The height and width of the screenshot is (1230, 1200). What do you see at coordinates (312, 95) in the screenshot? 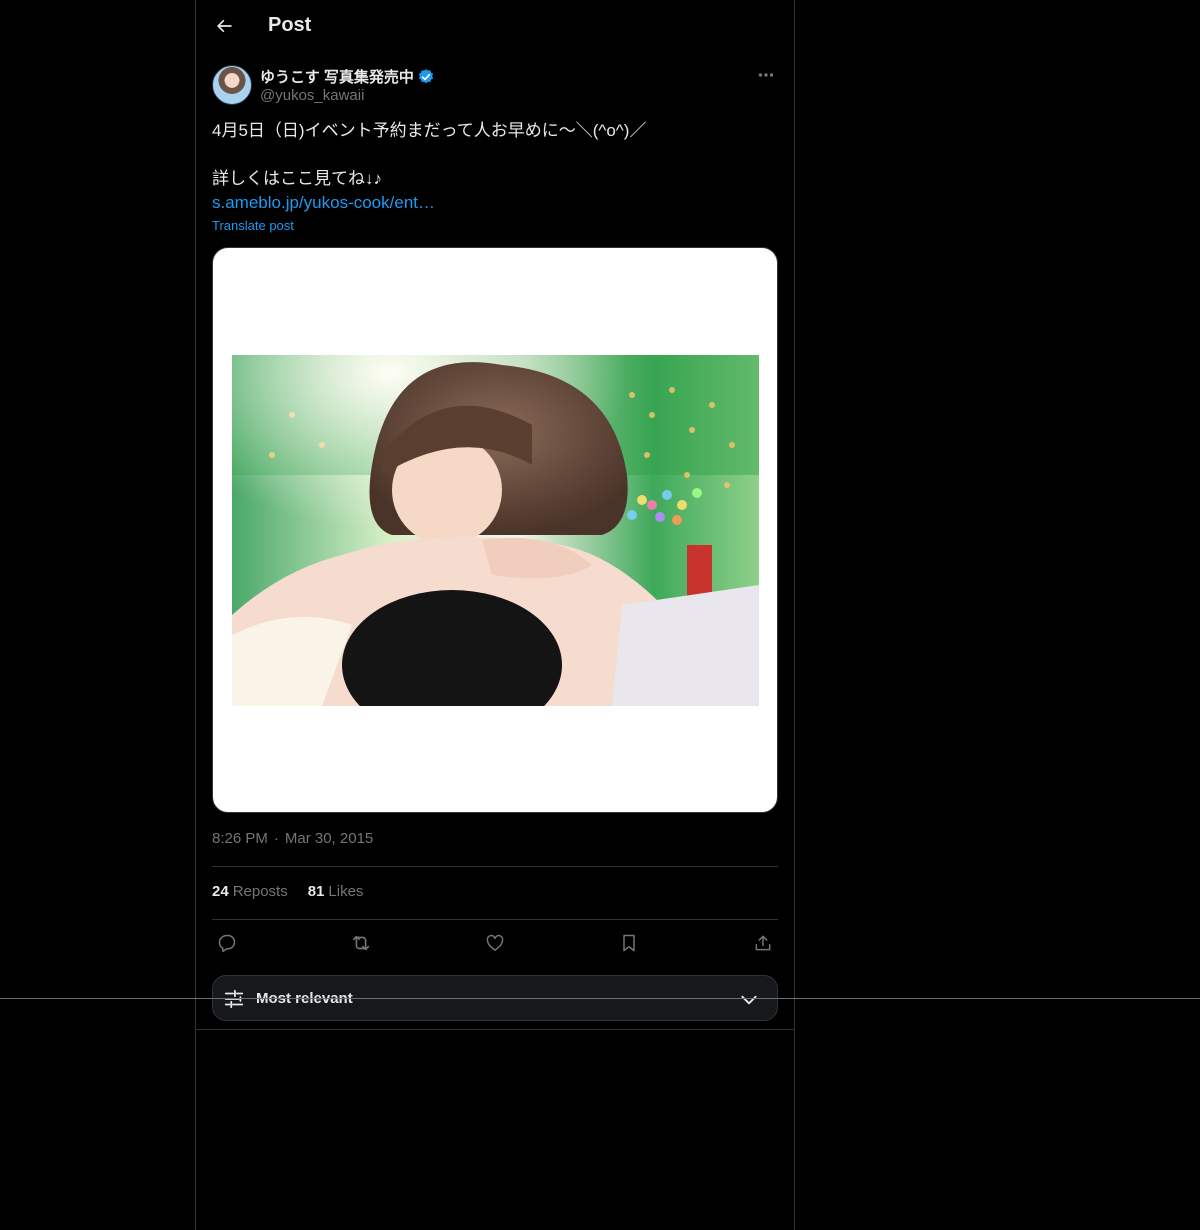
I see `author-handle: @yukos_kawaii` at bounding box center [312, 95].